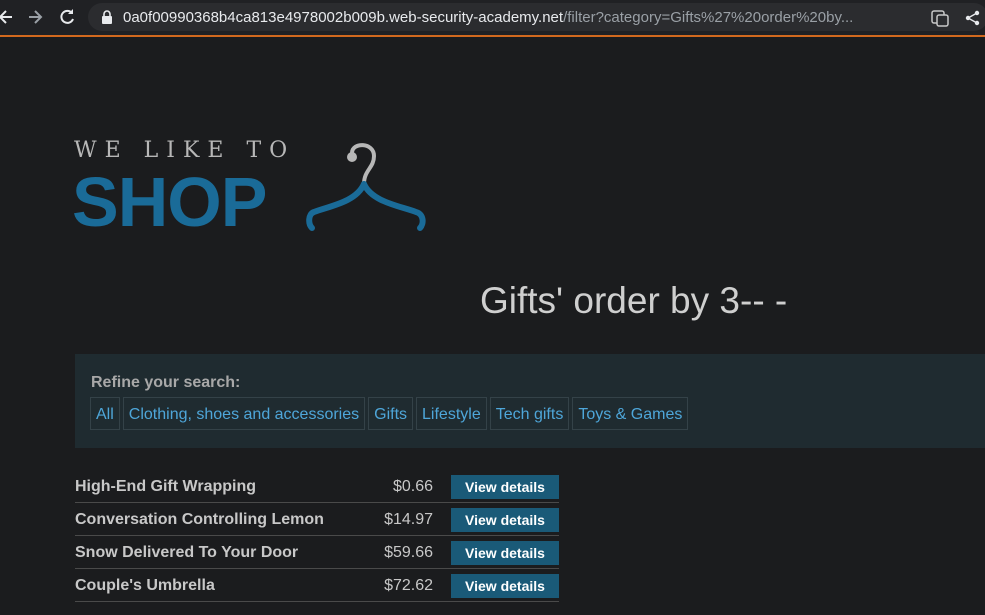  I want to click on back-icon, so click(8, 17).